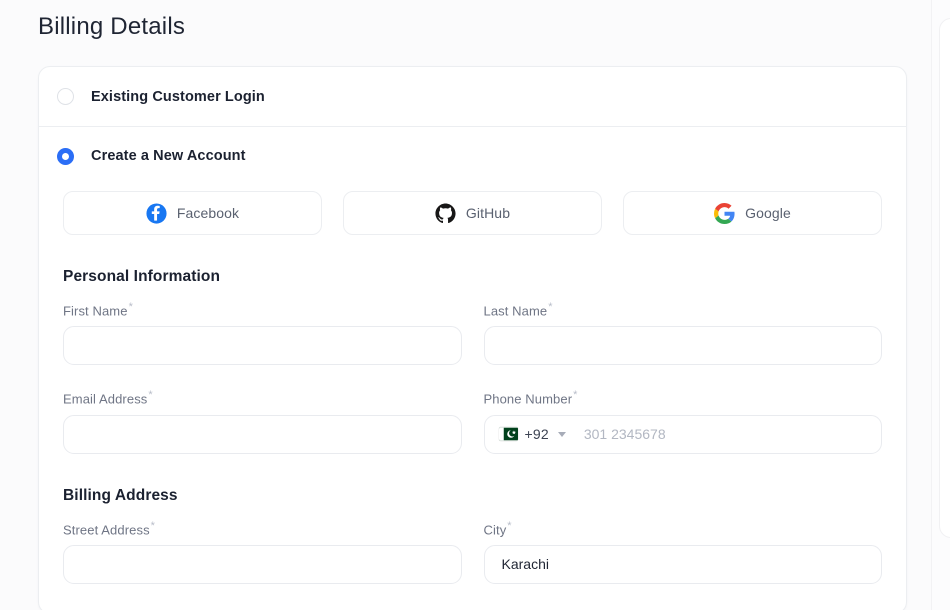  I want to click on phone-number-input-group: +92, so click(682, 434).